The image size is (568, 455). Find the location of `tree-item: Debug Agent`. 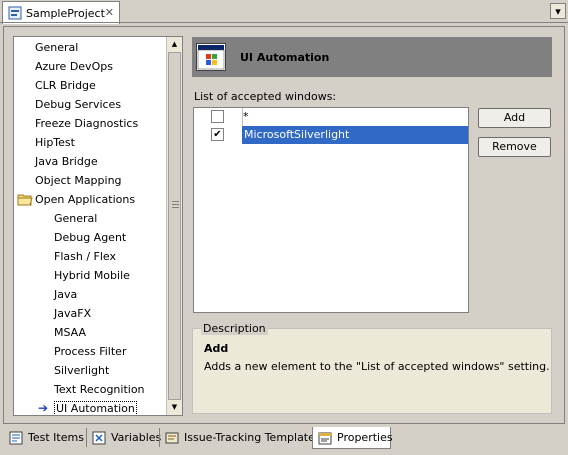

tree-item: Debug Agent is located at coordinates (90, 237).